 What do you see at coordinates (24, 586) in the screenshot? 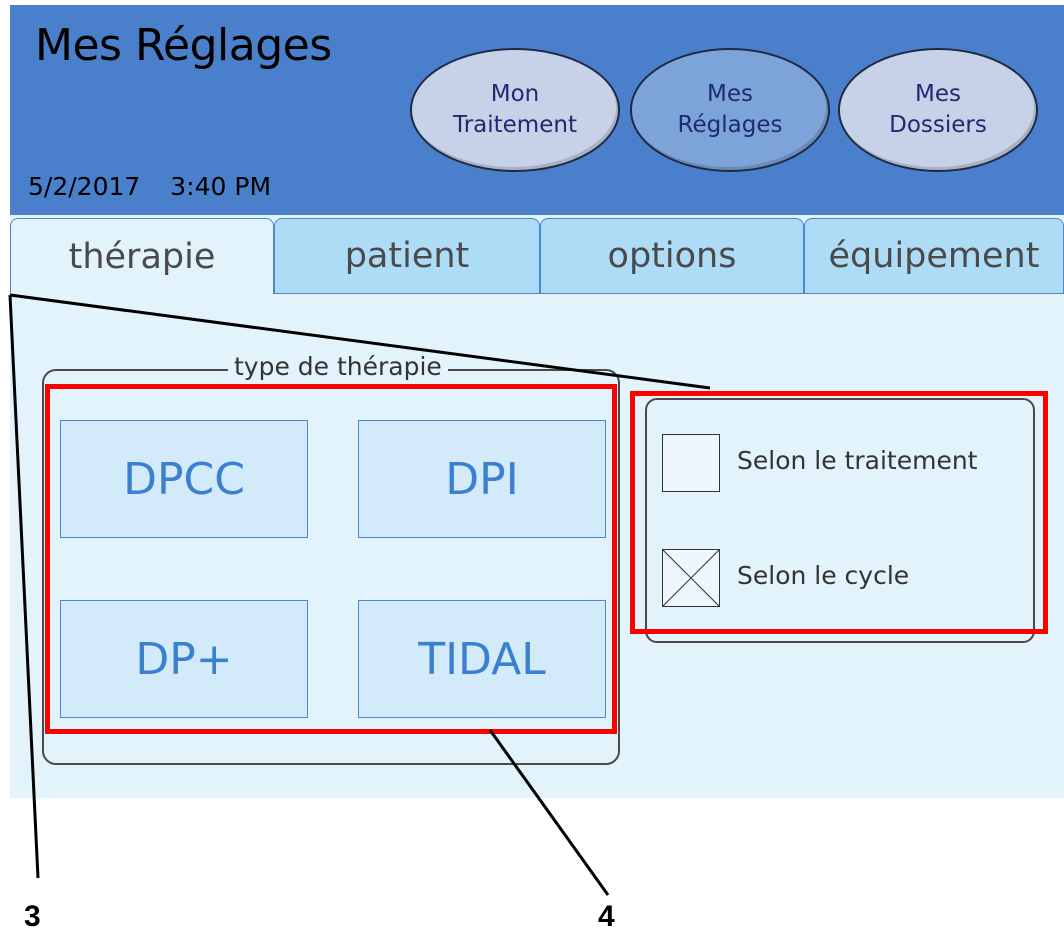
I see `callout-line-3b` at bounding box center [24, 586].